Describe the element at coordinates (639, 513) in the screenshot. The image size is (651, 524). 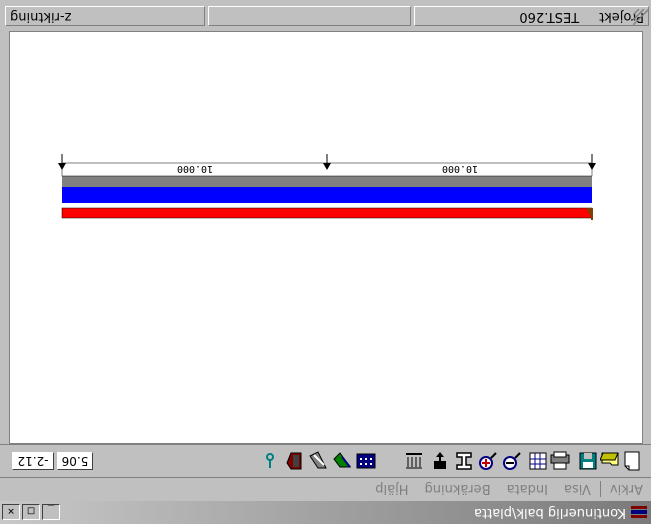
I see `app-icon` at that location.